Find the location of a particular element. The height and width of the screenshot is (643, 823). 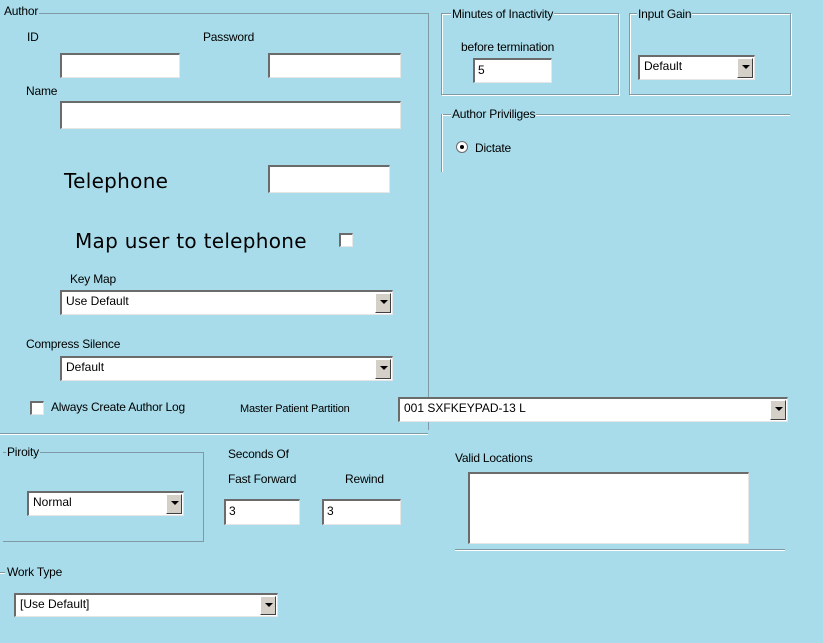

always-create-log-checkbox is located at coordinates (37, 408).